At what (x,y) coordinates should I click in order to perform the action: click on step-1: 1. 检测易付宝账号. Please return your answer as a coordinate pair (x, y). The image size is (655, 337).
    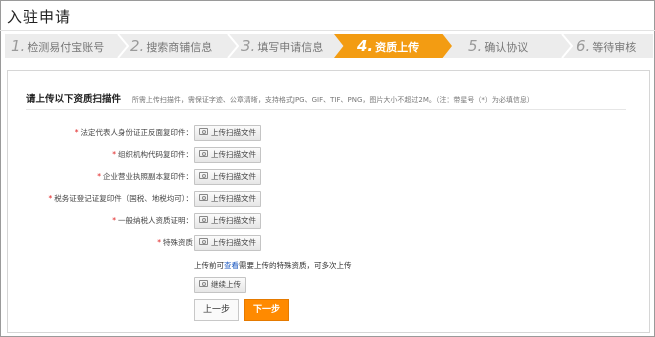
    Looking at the image, I should click on (58, 46).